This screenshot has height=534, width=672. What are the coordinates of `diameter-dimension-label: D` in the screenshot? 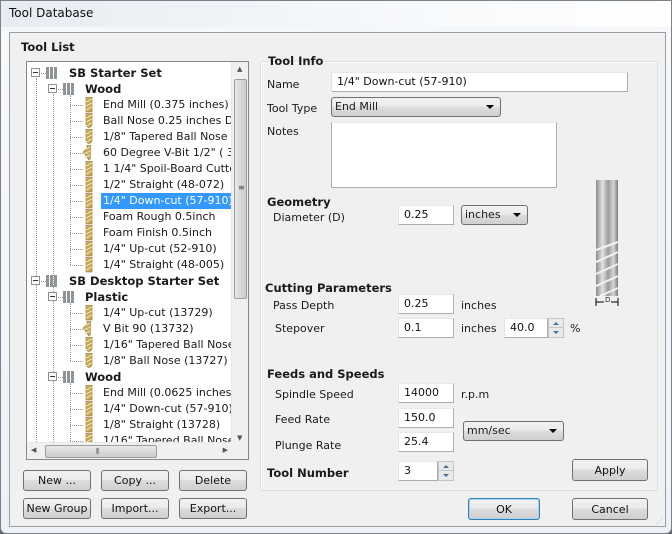 It's located at (608, 300).